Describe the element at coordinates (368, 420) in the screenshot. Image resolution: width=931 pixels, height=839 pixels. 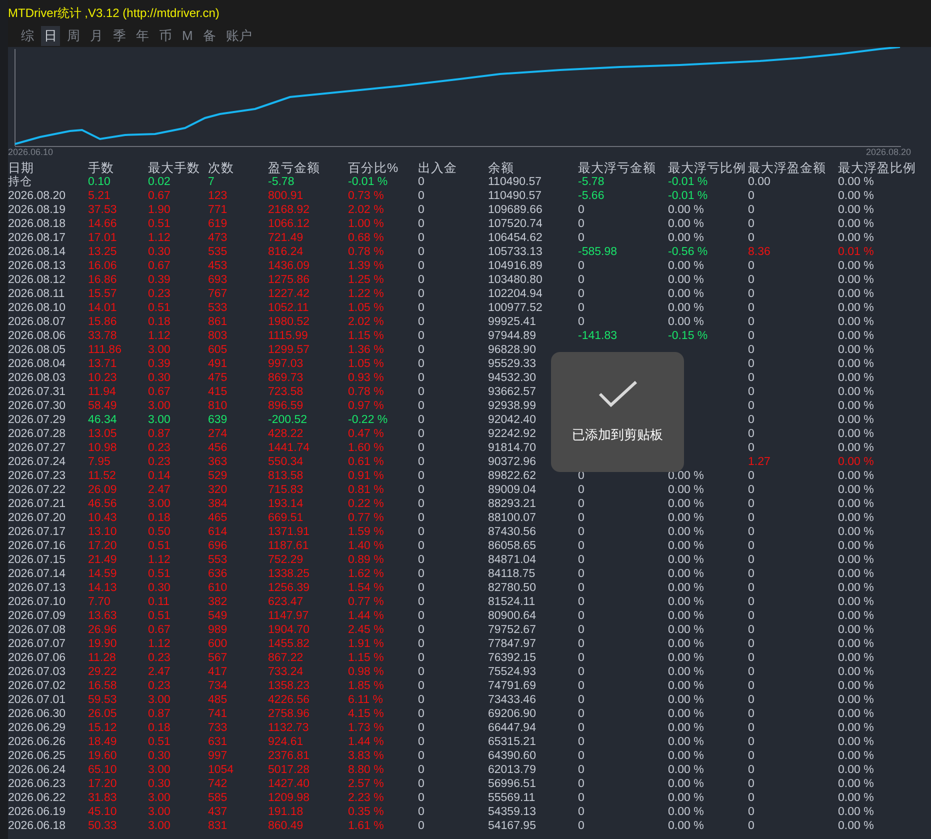
I see `table-cell-text: -0.22 %` at that location.